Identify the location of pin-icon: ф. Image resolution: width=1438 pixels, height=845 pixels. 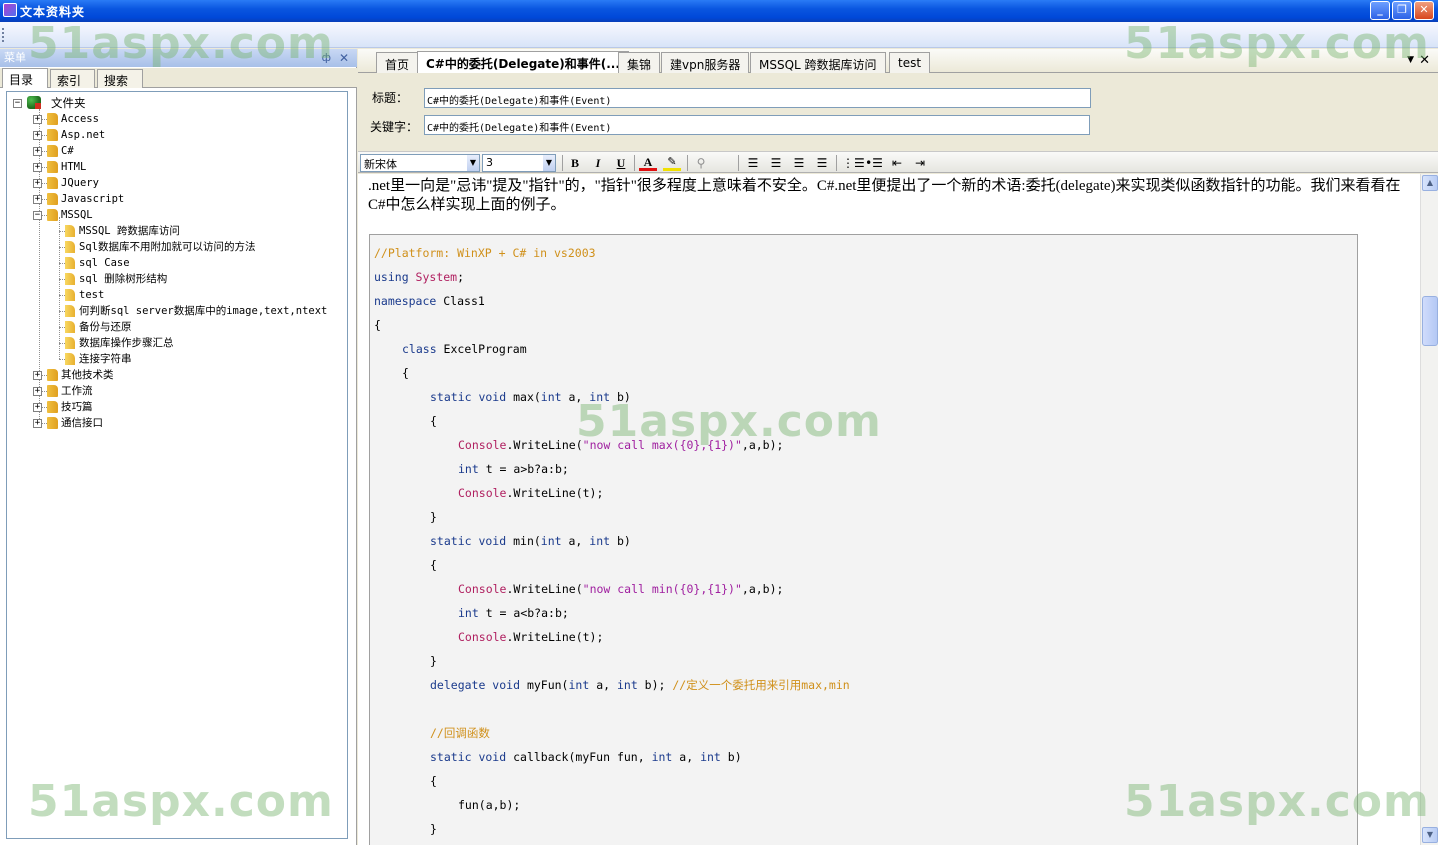
(326, 58).